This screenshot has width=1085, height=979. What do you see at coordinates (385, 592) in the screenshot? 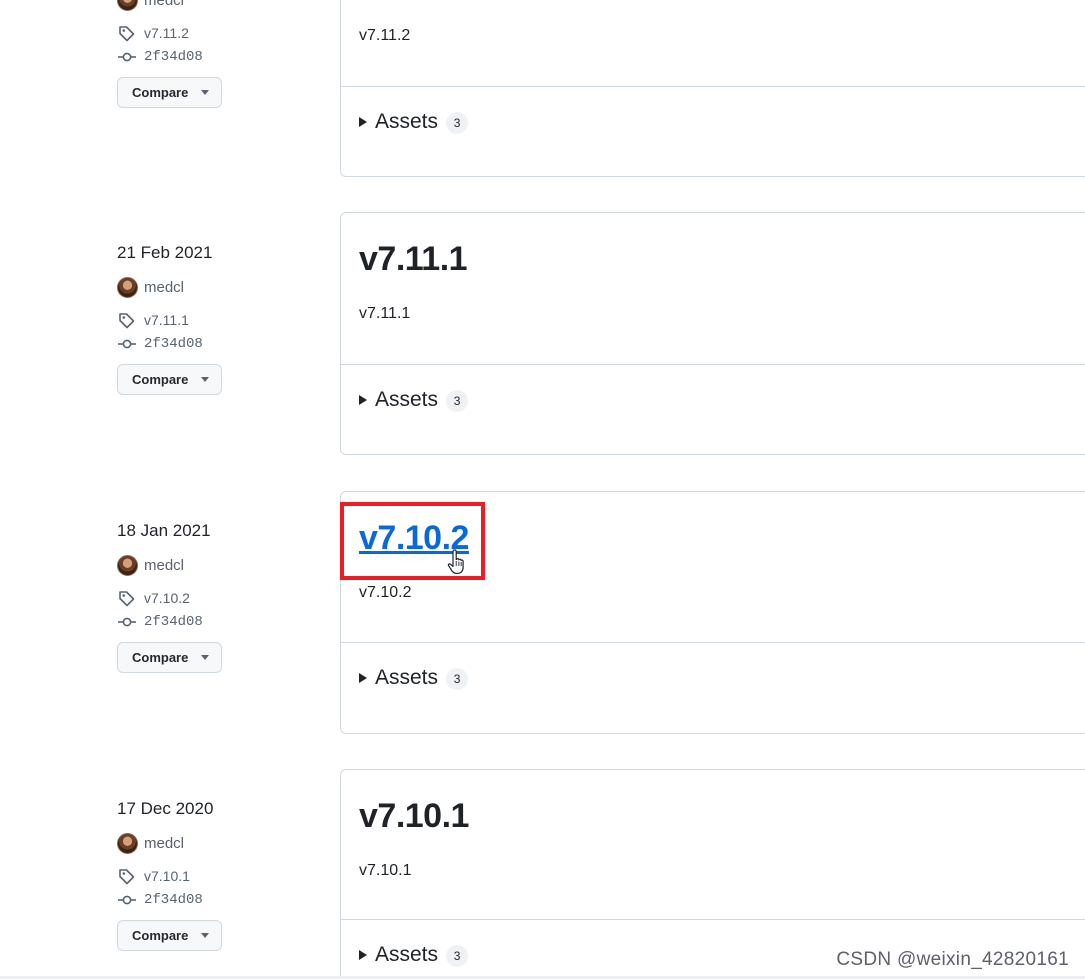
I see `release-description: v7.10.2` at bounding box center [385, 592].